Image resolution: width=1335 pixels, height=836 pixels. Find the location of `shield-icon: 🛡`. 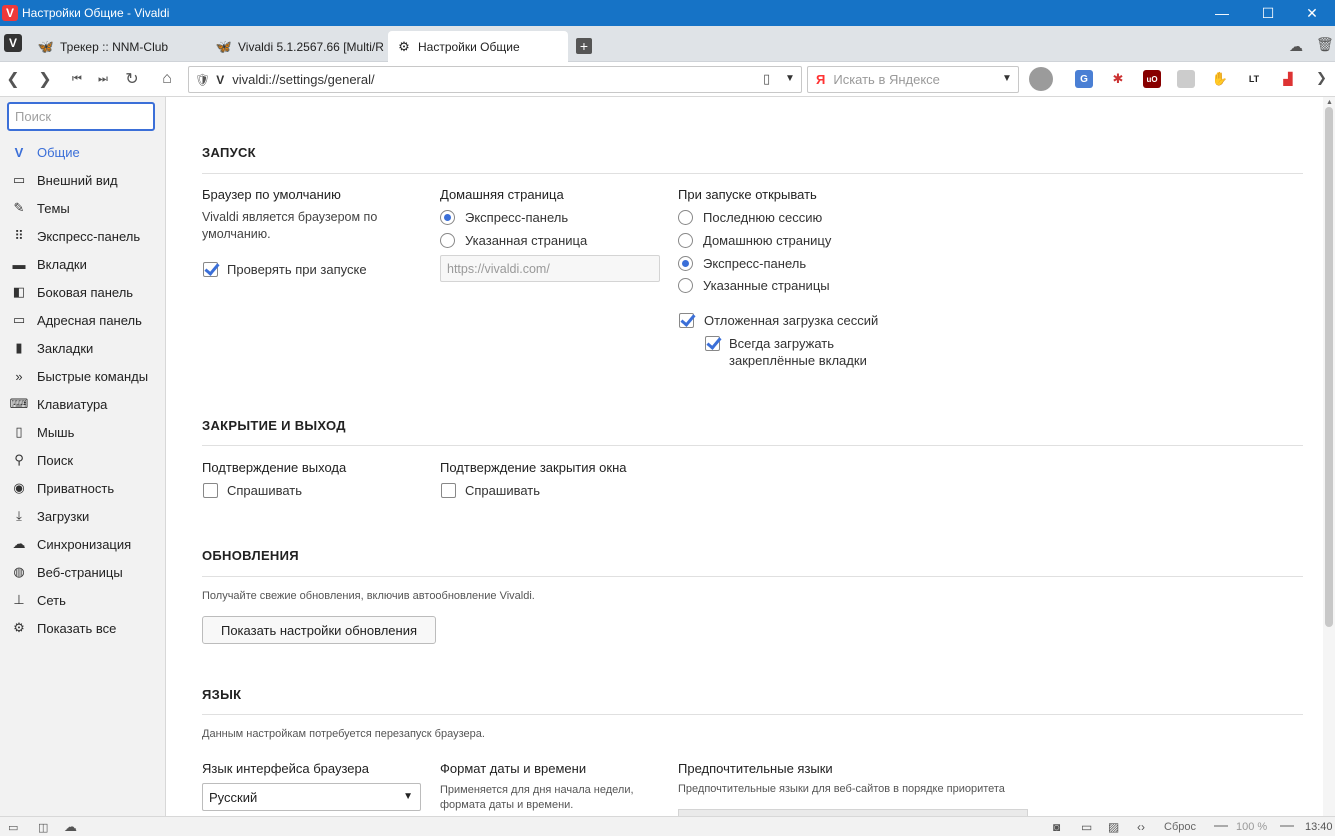

shield-icon: 🛡 is located at coordinates (202, 80).